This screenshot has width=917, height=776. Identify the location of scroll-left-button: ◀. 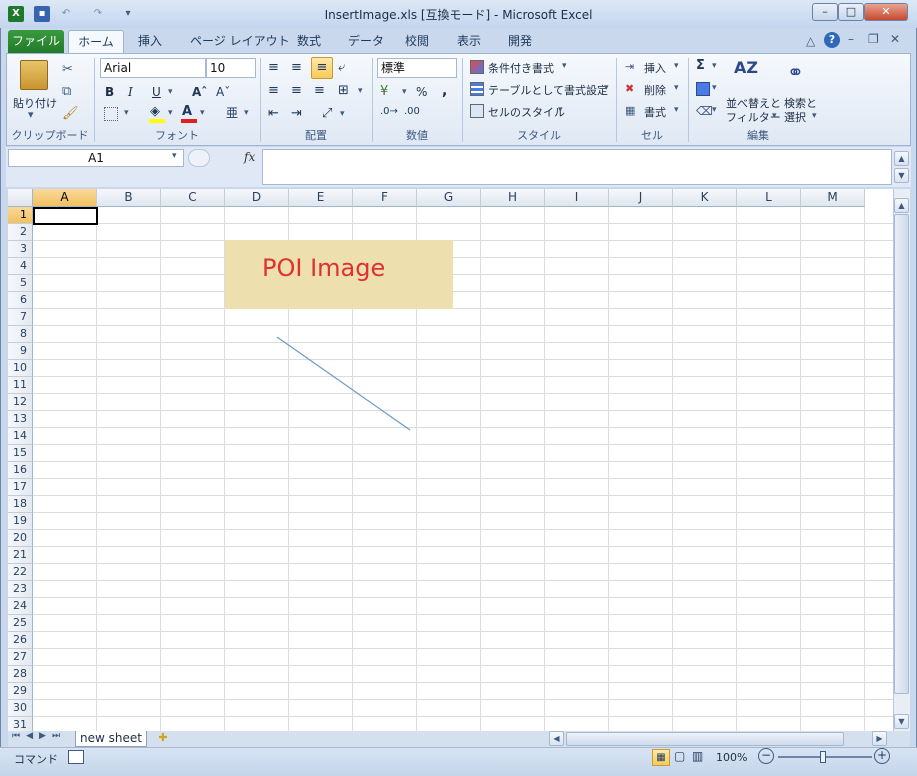
(556, 738).